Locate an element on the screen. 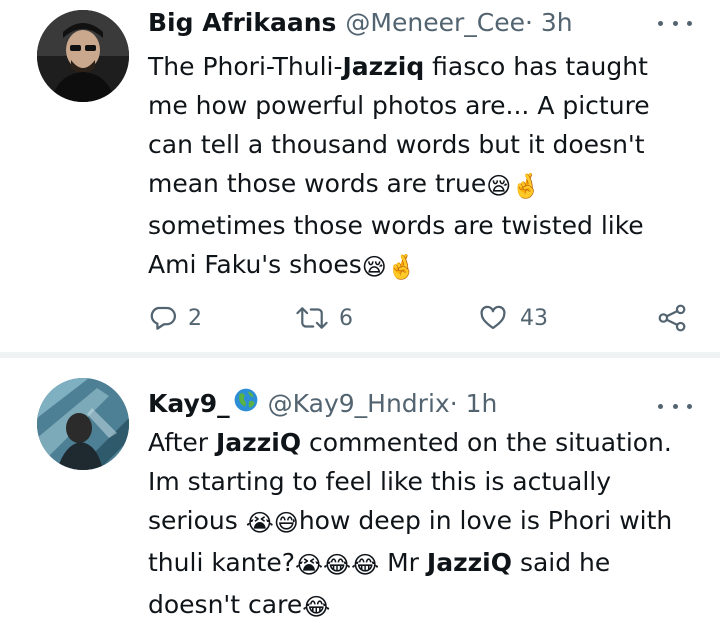  timestamp: · 1h is located at coordinates (474, 403).